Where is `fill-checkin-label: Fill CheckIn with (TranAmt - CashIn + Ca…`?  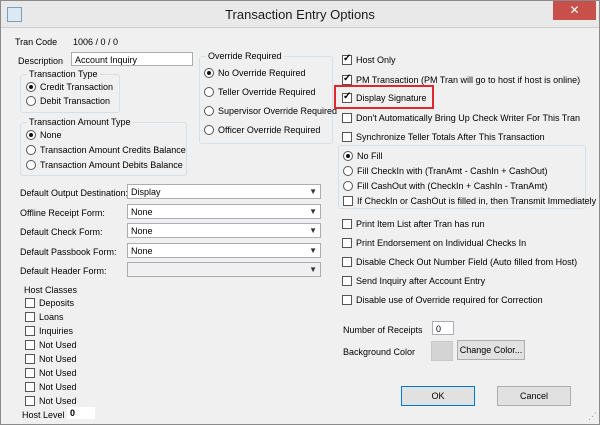 fill-checkin-label: Fill CheckIn with (TranAmt - CashIn + Ca… is located at coordinates (452, 171).